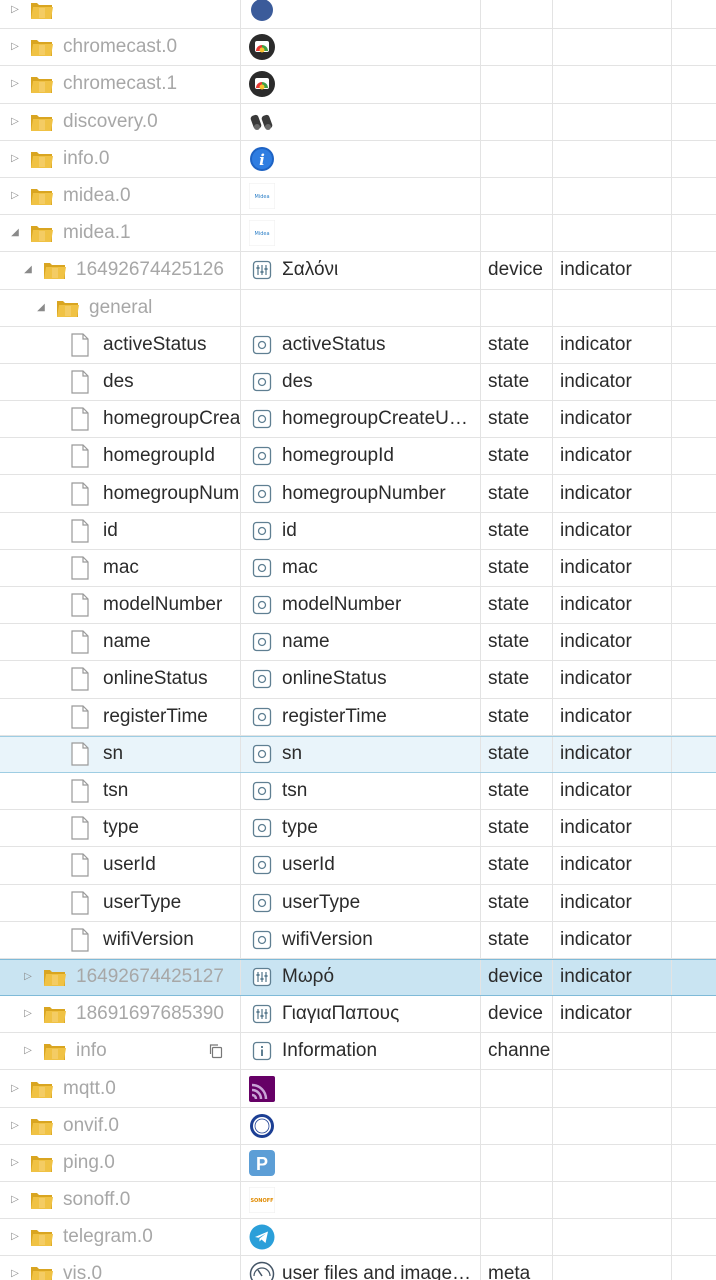 This screenshot has width=716, height=1280. I want to click on state-row: wifiVersion wifiVersion state indicator, so click(358, 940).